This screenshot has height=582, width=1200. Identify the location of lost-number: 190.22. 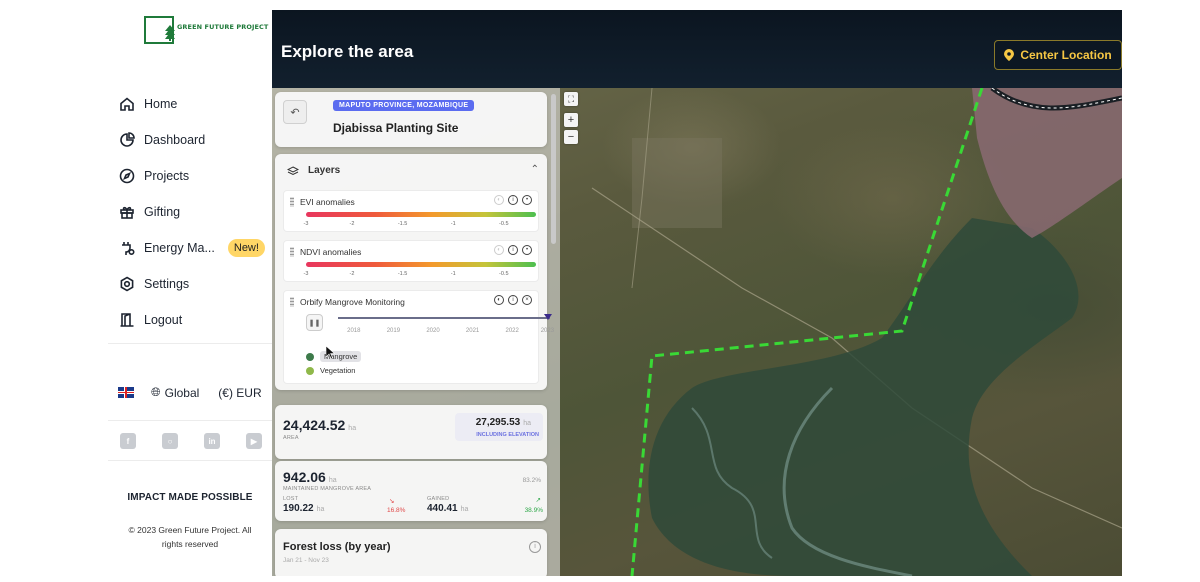
(298, 508).